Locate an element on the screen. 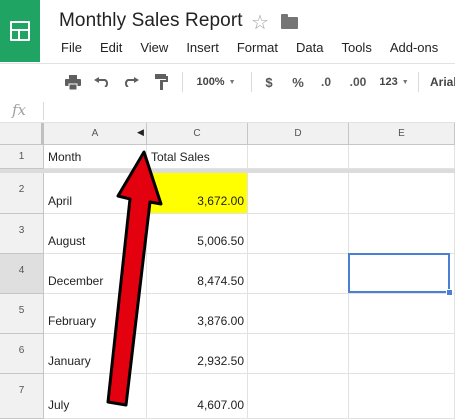 The width and height of the screenshot is (455, 419). document-title: Monthly Sales Report is located at coordinates (151, 21).